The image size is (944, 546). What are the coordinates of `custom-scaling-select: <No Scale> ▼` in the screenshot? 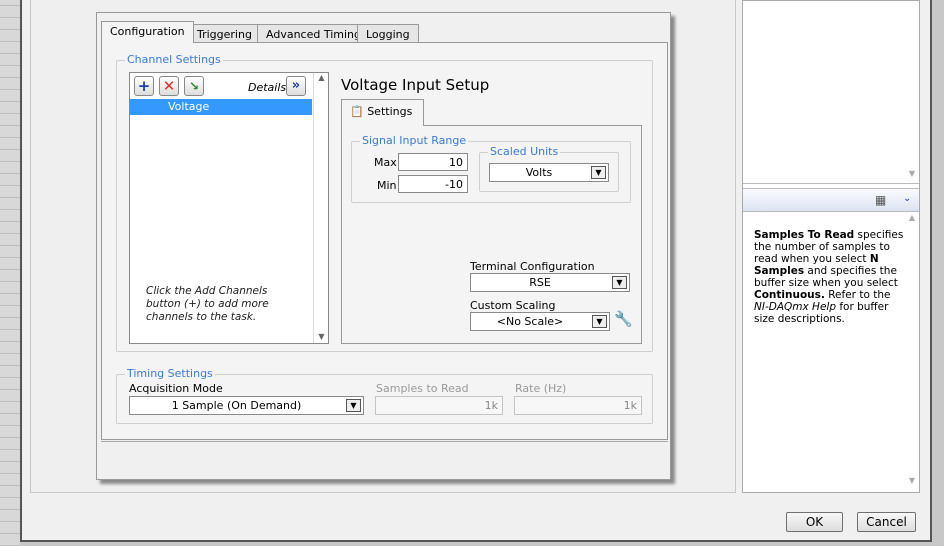 It's located at (540, 321).